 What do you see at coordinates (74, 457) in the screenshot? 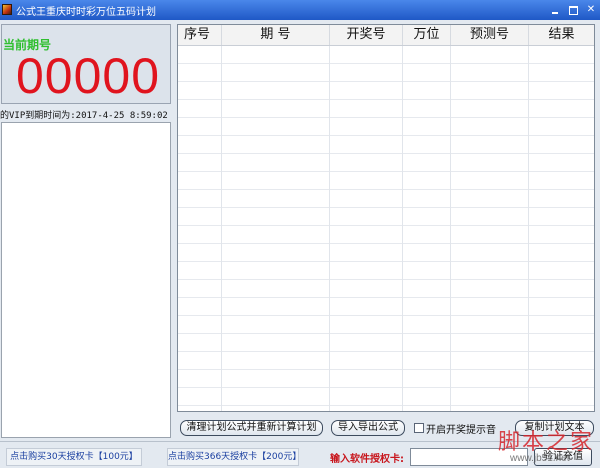
I see `buy-30-day-card-link: 点击购买30天授权卡【100元】` at bounding box center [74, 457].